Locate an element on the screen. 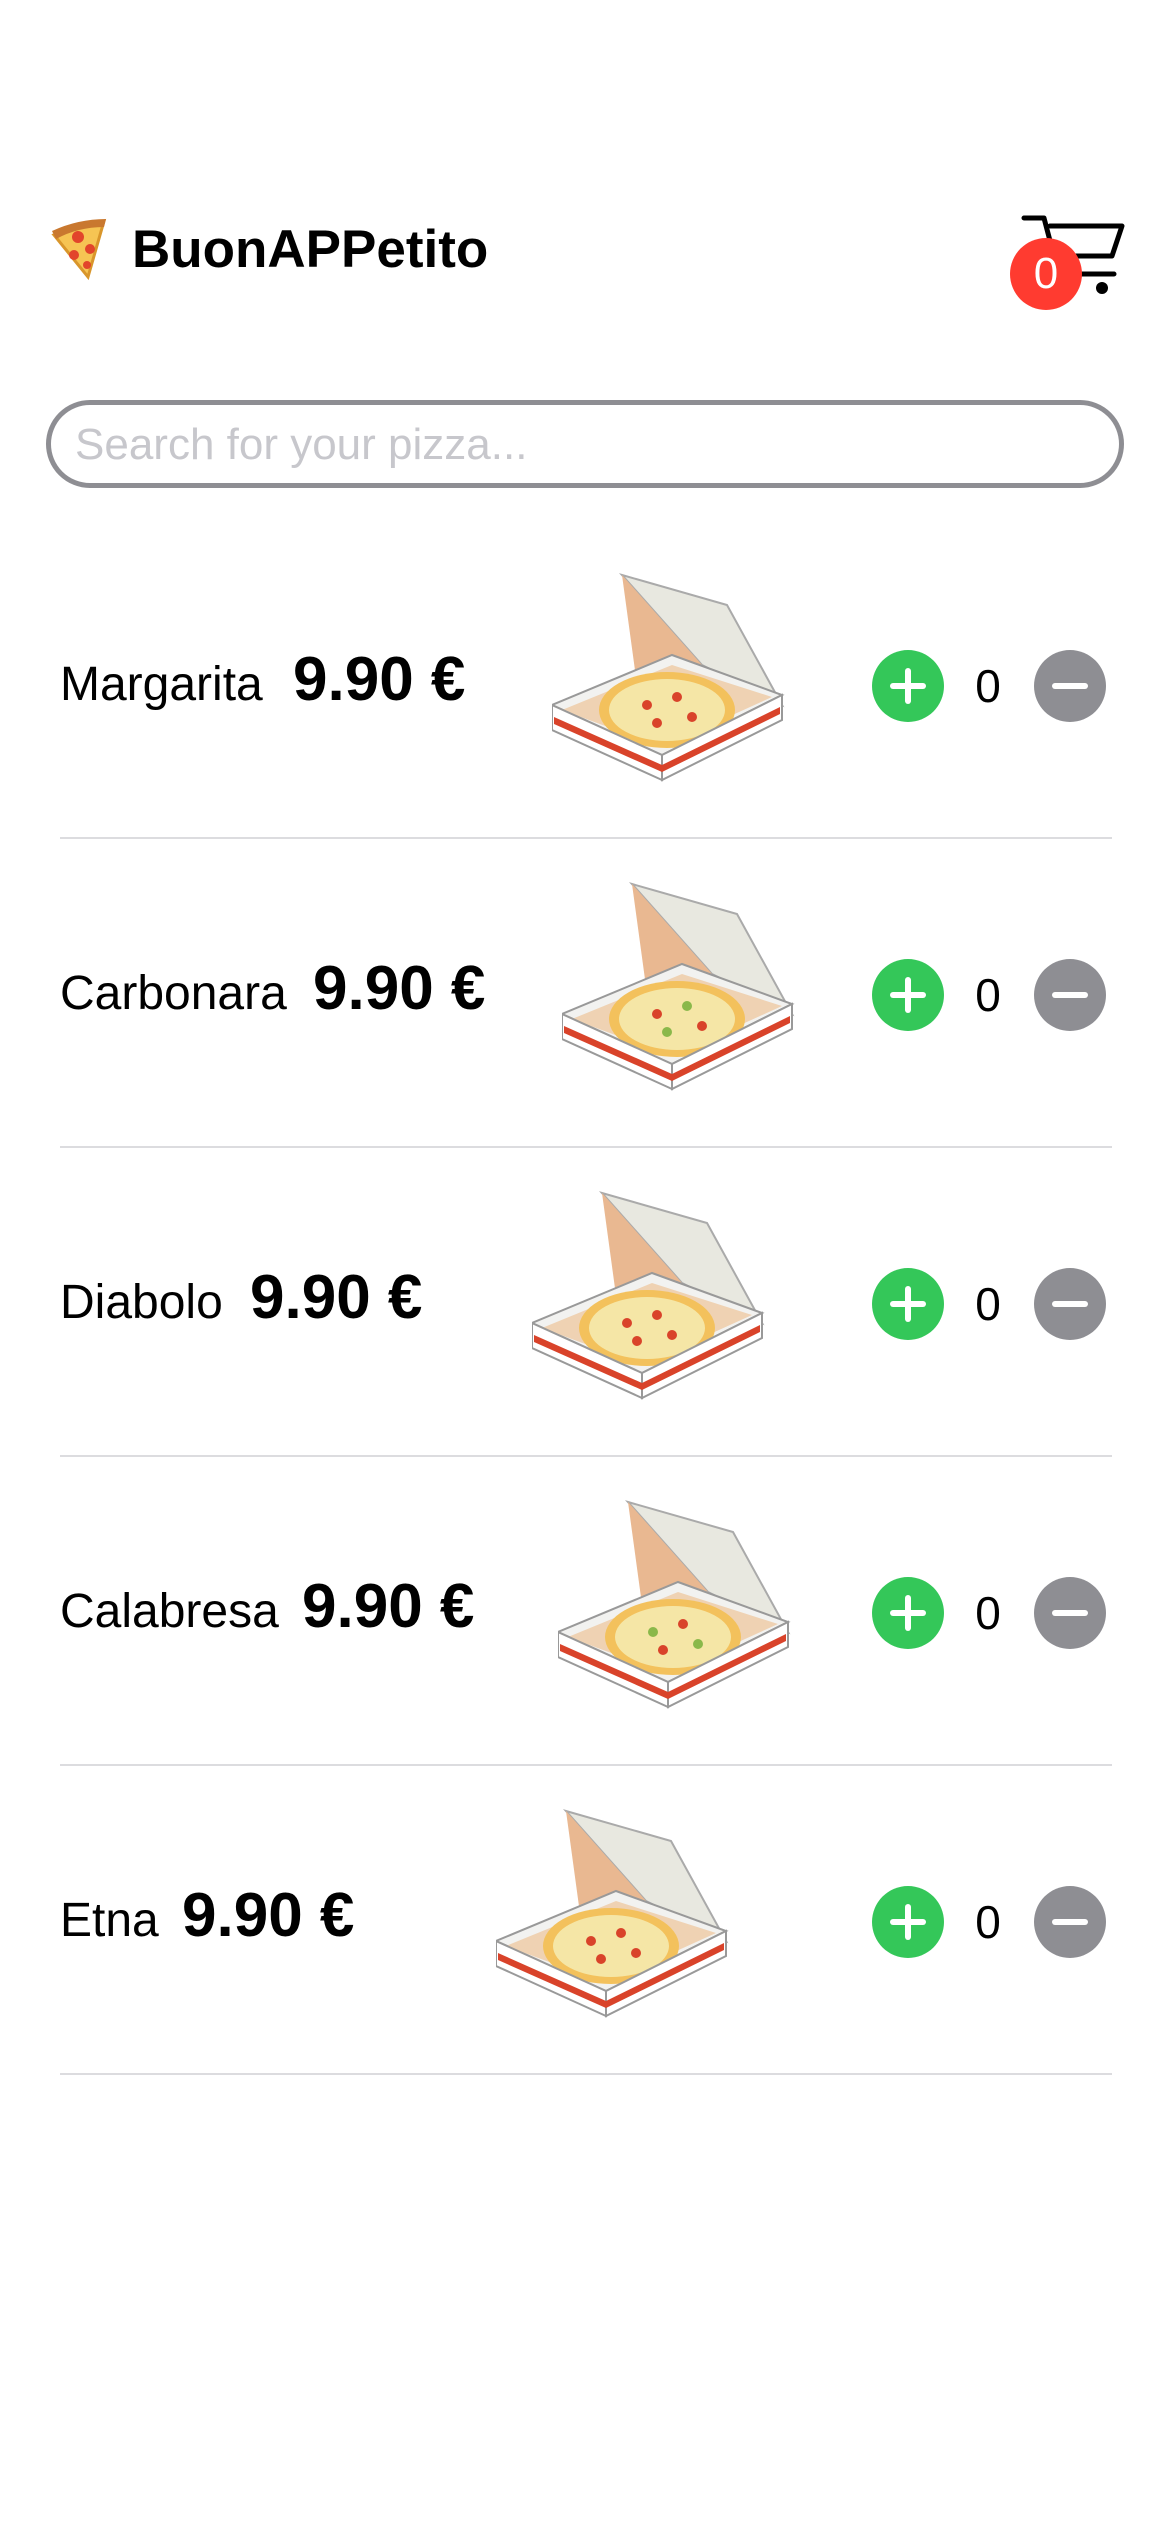 The image size is (1170, 2532). cart-count-badge: 0 is located at coordinates (1046, 274).